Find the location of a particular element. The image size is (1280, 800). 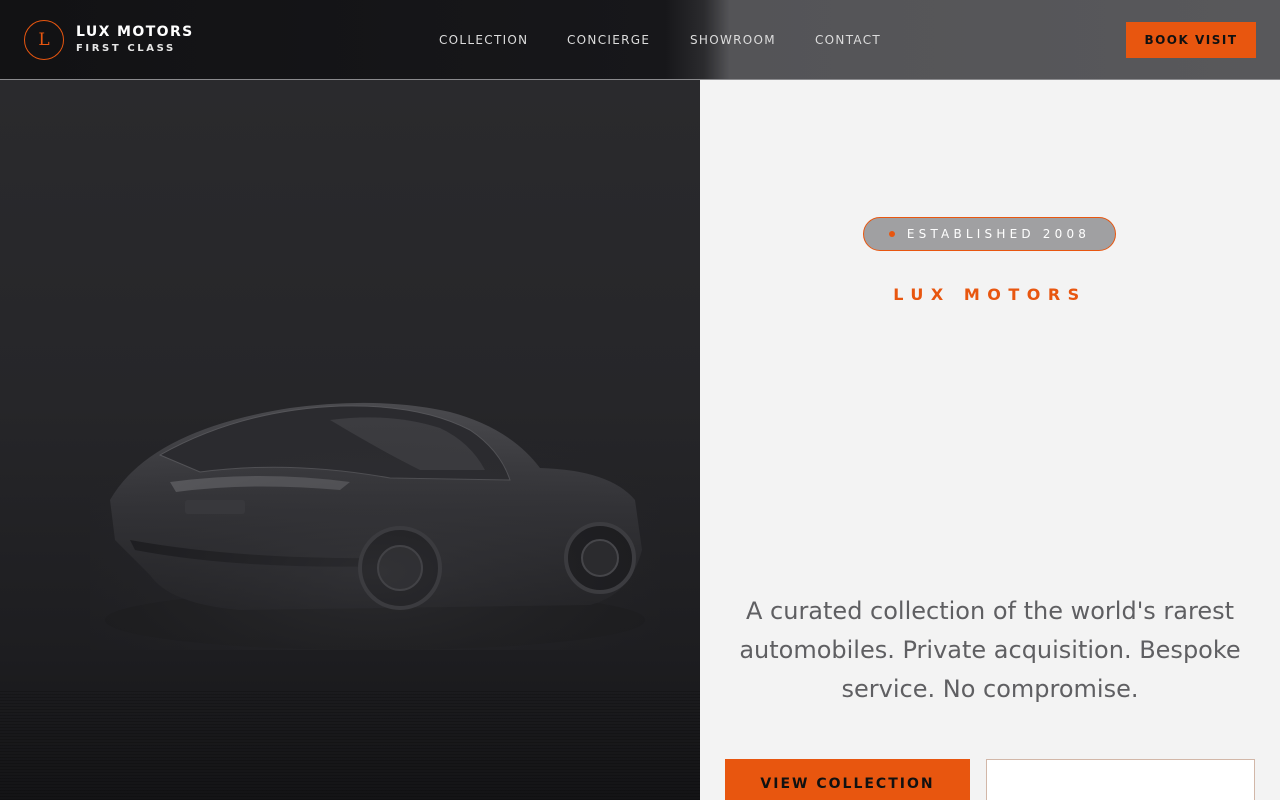

view-collection-button: VIEW COLLECTION is located at coordinates (847, 779).